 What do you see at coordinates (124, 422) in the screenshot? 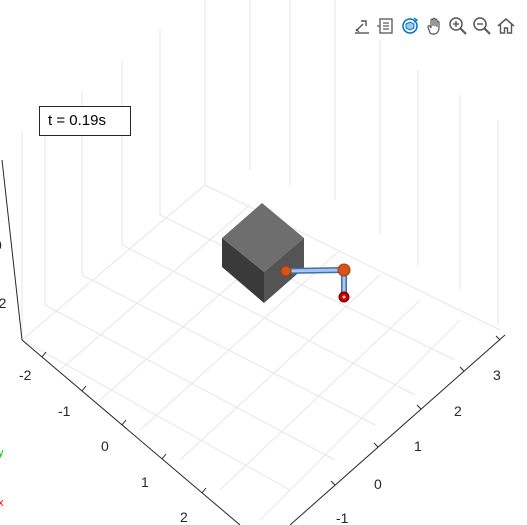
I see `x-axis-ticks` at bounding box center [124, 422].